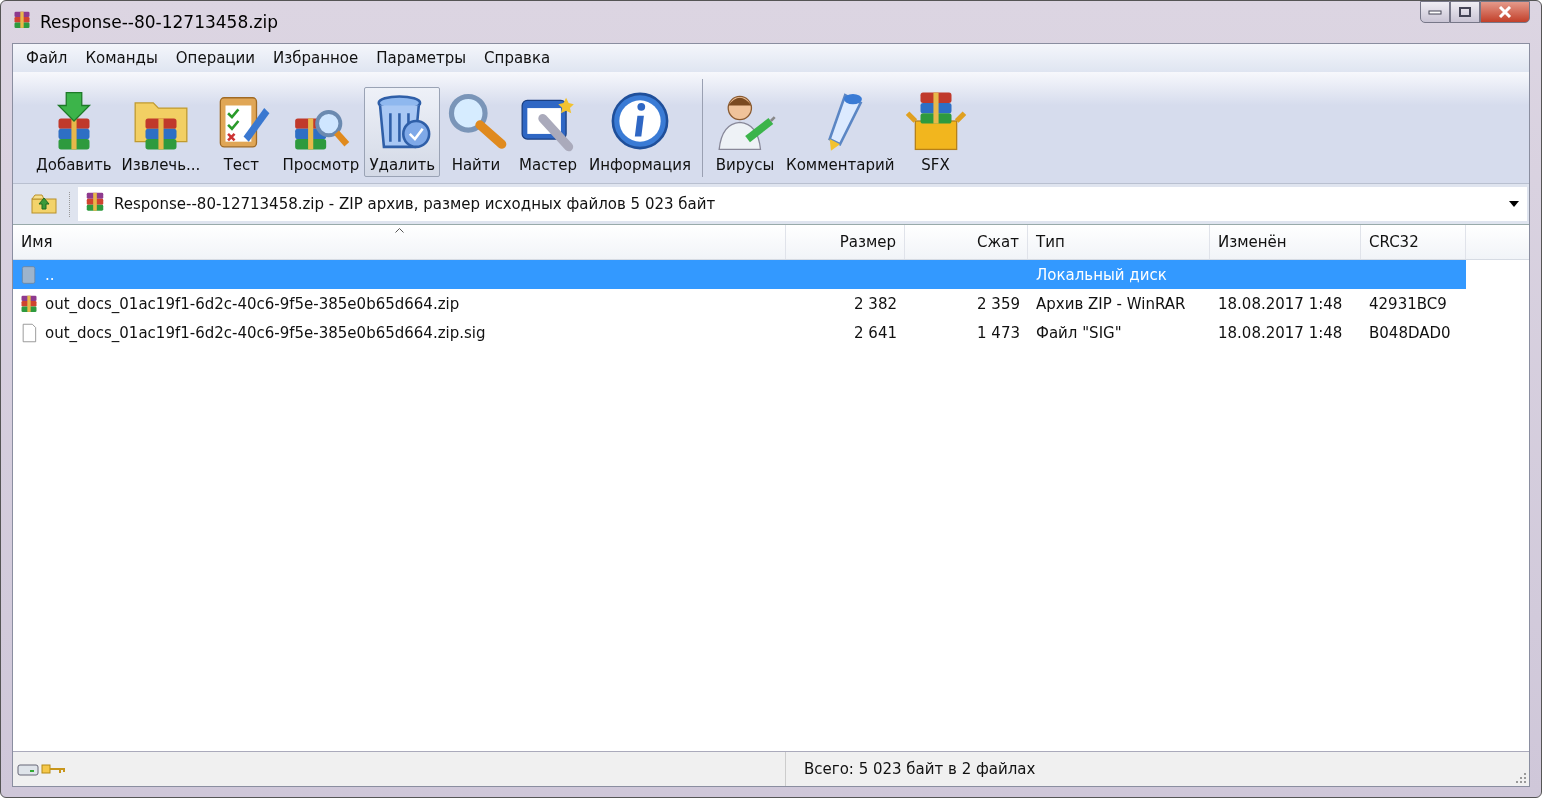 The image size is (1542, 798). Describe the element at coordinates (548, 132) in the screenshot. I see `toolbar-button: Мастер` at that location.